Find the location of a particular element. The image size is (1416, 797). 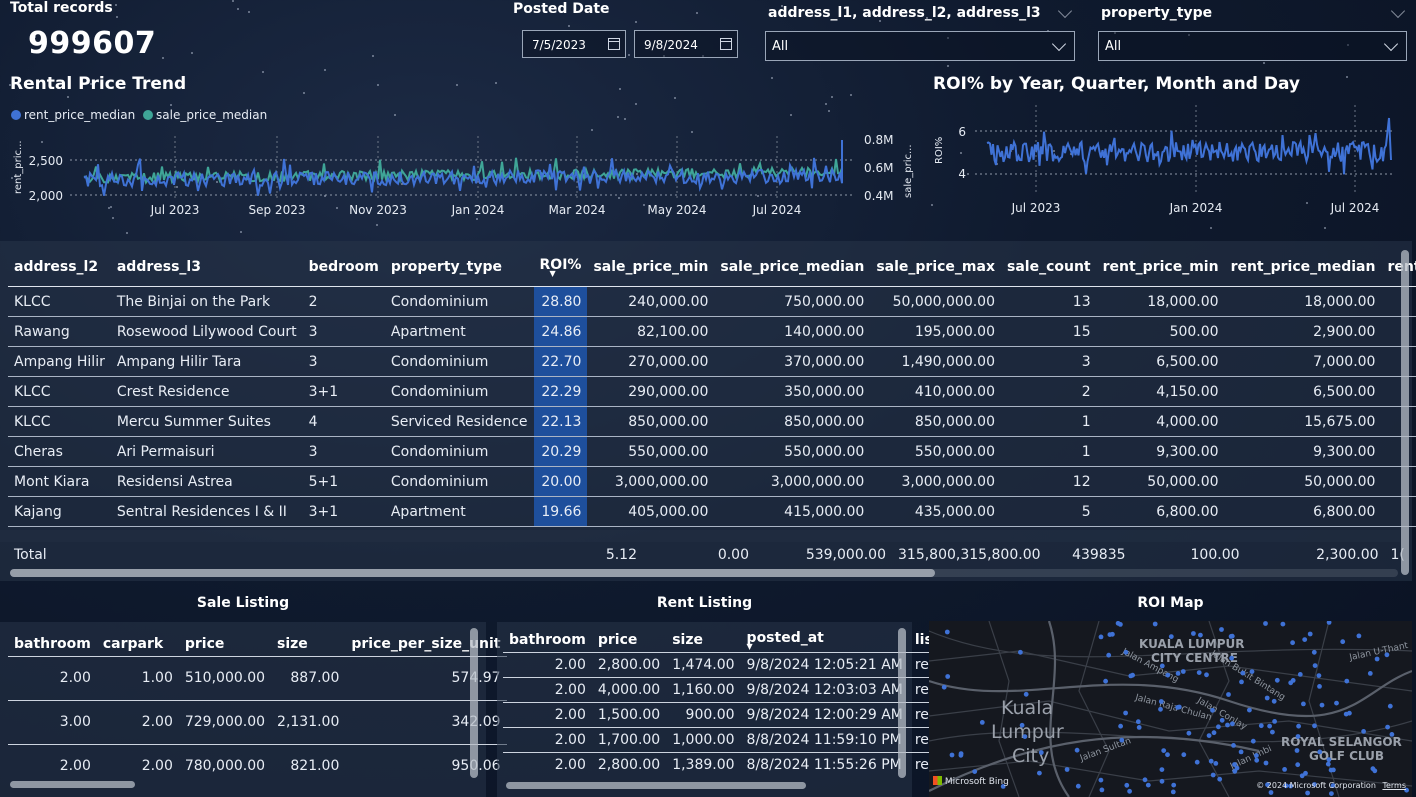

rent-vertical-scrollbar is located at coordinates (902, 703).